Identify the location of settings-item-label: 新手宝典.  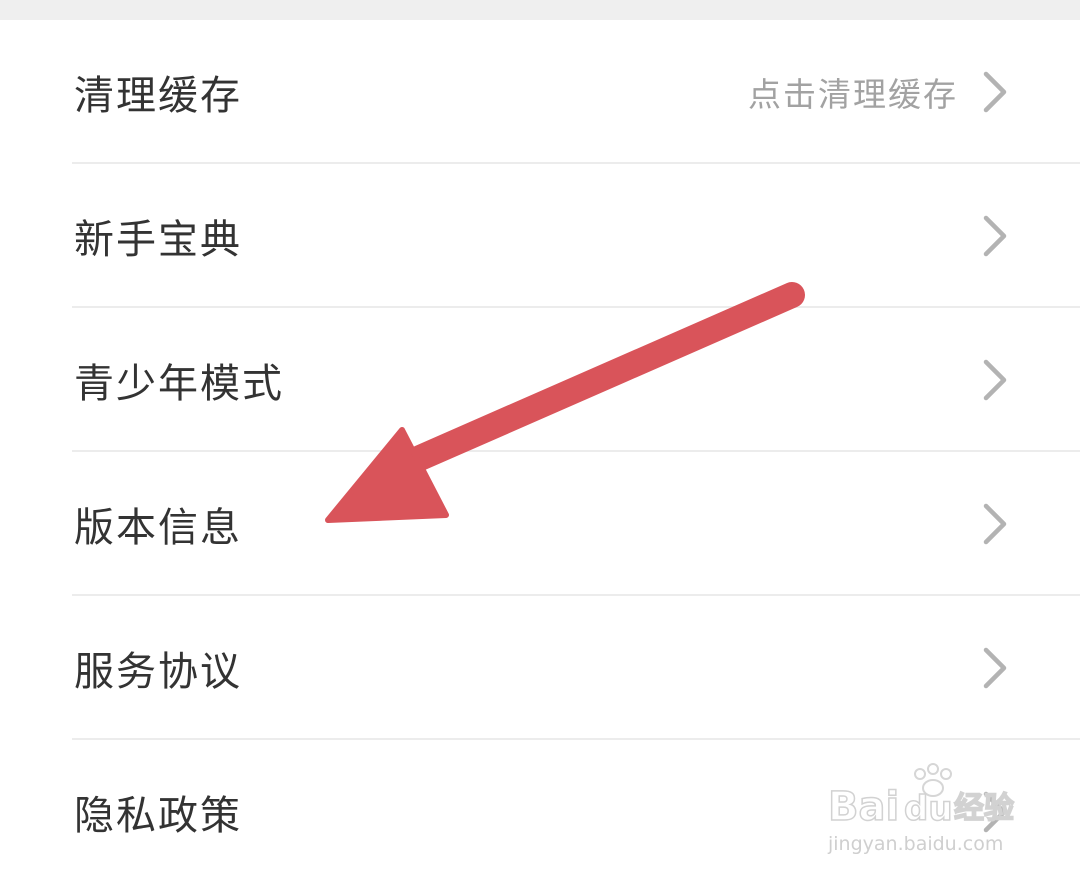
(158, 240).